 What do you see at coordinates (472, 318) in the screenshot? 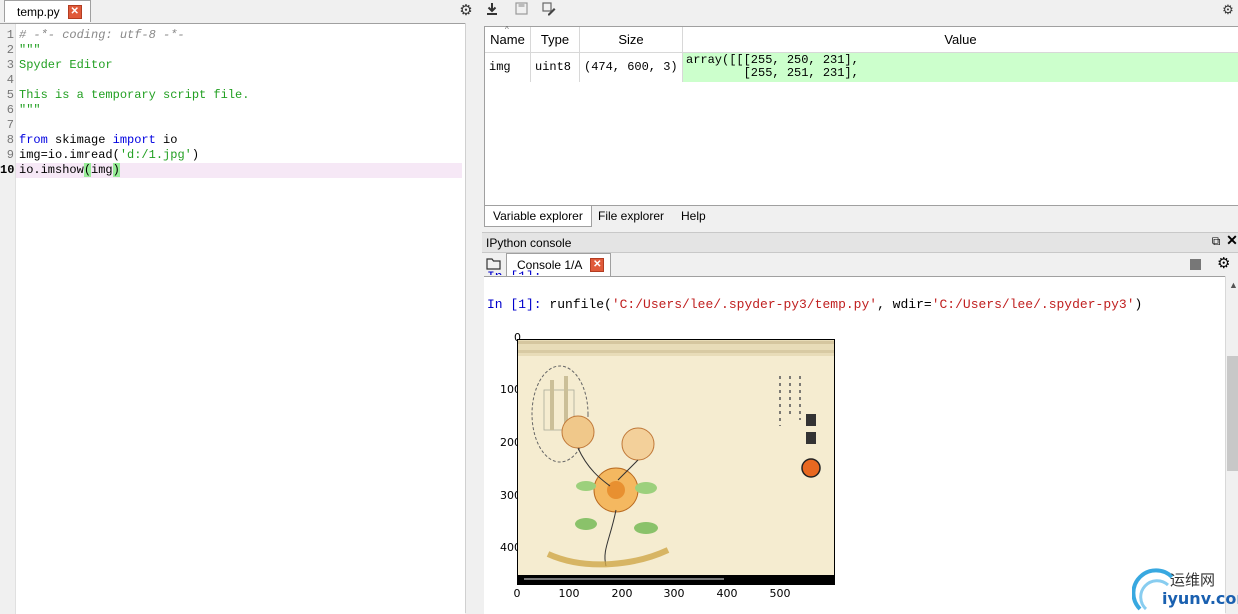
I see `editor-scrollbar` at bounding box center [472, 318].